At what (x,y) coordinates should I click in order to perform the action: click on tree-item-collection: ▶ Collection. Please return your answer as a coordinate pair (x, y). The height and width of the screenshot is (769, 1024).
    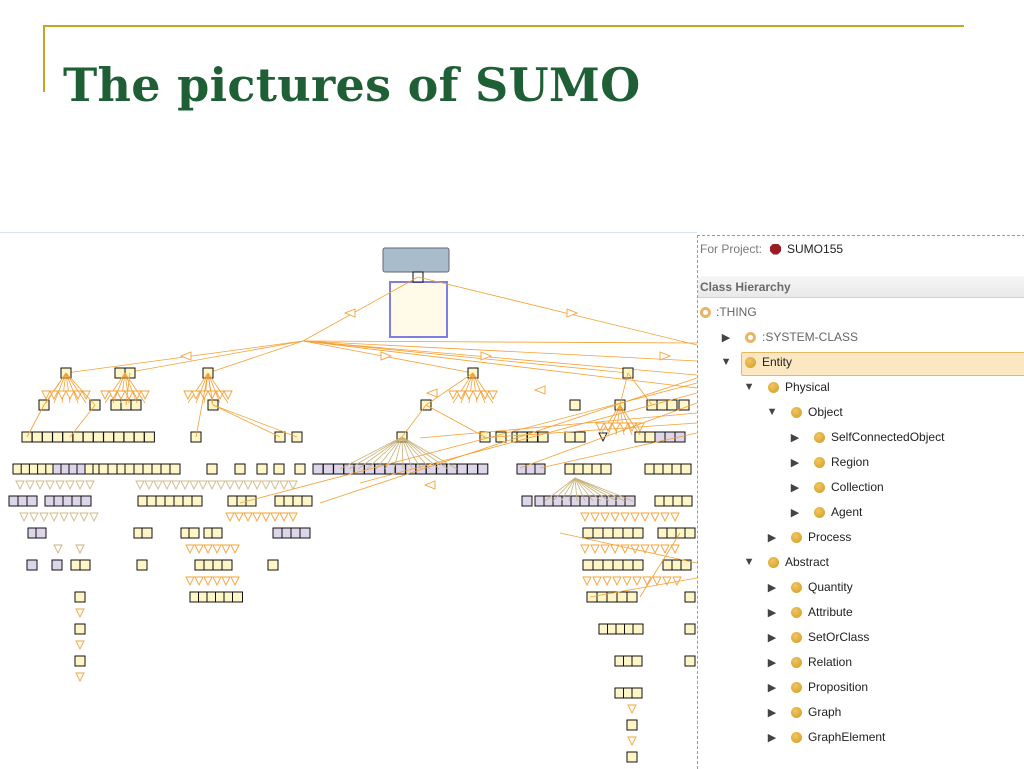
    Looking at the image, I should click on (861, 487).